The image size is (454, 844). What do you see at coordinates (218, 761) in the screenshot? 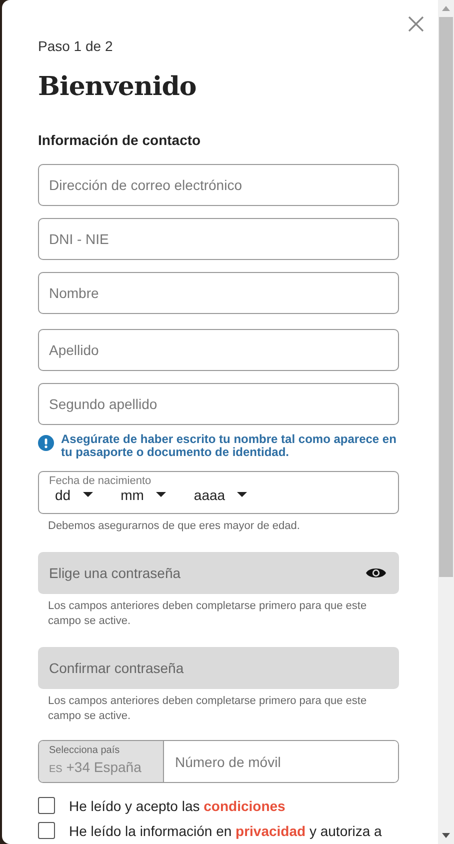
I see `phone-field: Selecciona país ES +34 España Número de móvil` at bounding box center [218, 761].